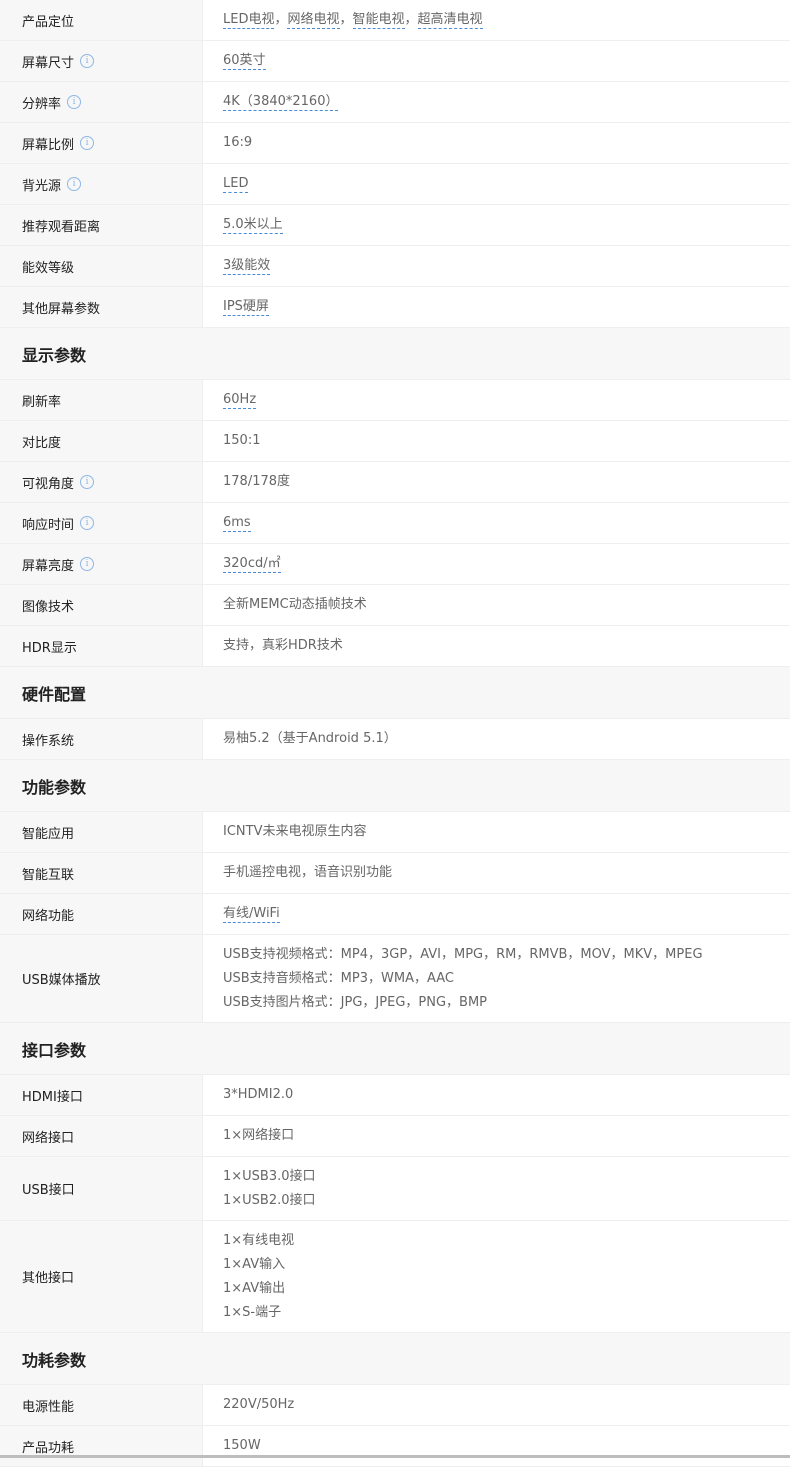  I want to click on spec-label: 网络接口, so click(101, 1136).